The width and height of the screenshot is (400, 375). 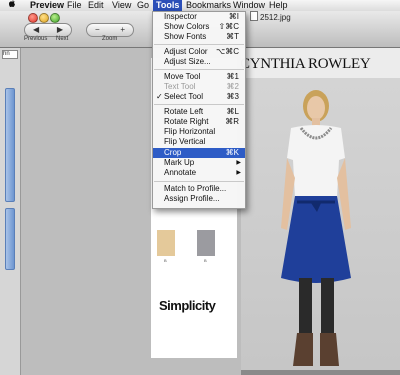 What do you see at coordinates (186, 121) in the screenshot?
I see `menu-item-label: Rotate Right` at bounding box center [186, 121].